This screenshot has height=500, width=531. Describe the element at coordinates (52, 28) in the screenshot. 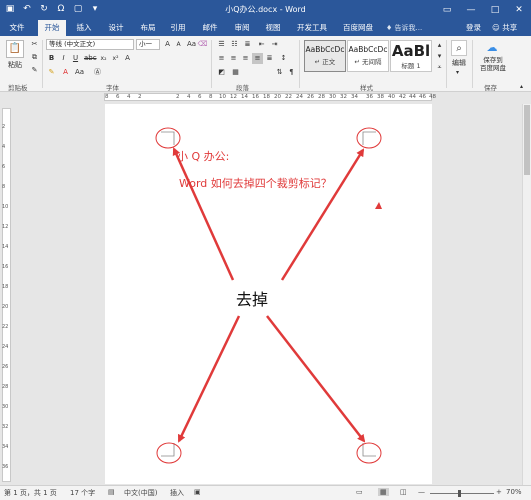

I see `tab-home: 开始` at that location.